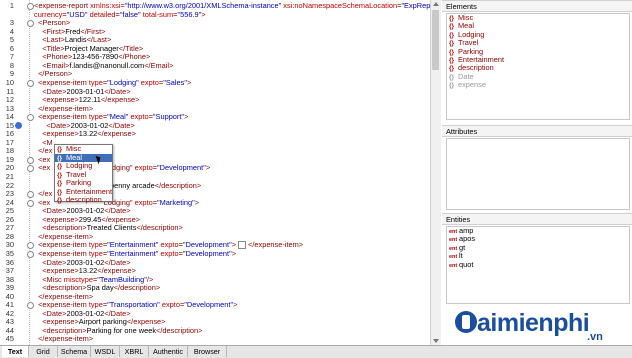  Describe the element at coordinates (537, 219) in the screenshot. I see `entities-panel-title: Entities` at that location.